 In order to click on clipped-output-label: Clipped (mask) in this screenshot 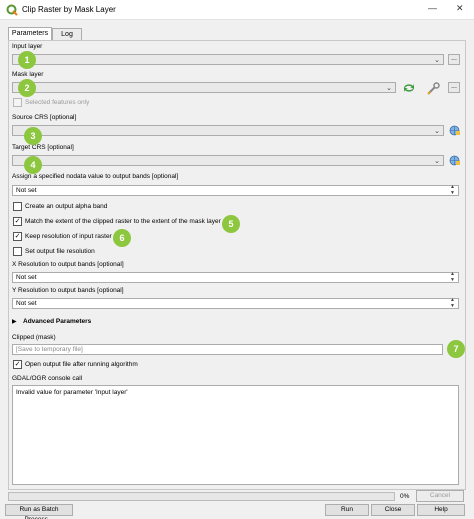, I will do `click(34, 337)`.